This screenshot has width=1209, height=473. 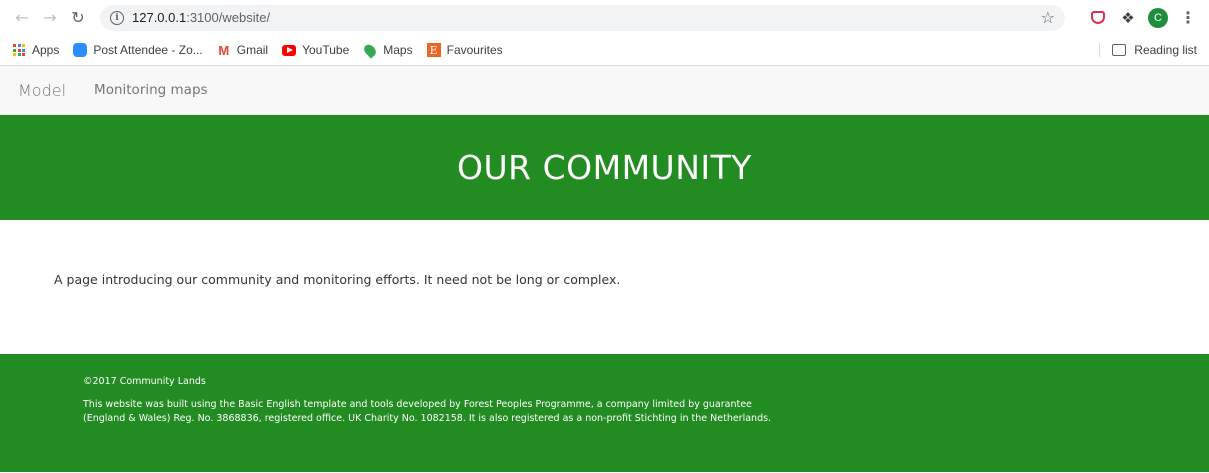 I want to click on bookmark-maps: Maps, so click(x=387, y=50).